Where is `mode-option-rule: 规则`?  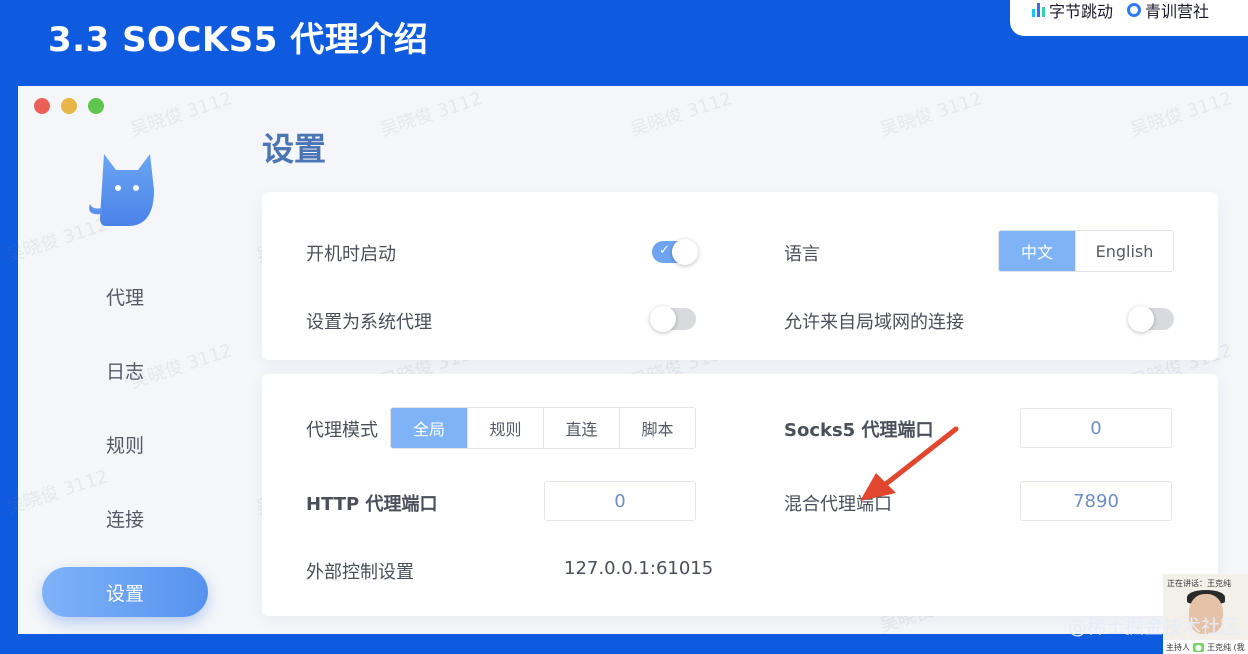
mode-option-rule: 规则 is located at coordinates (505, 428).